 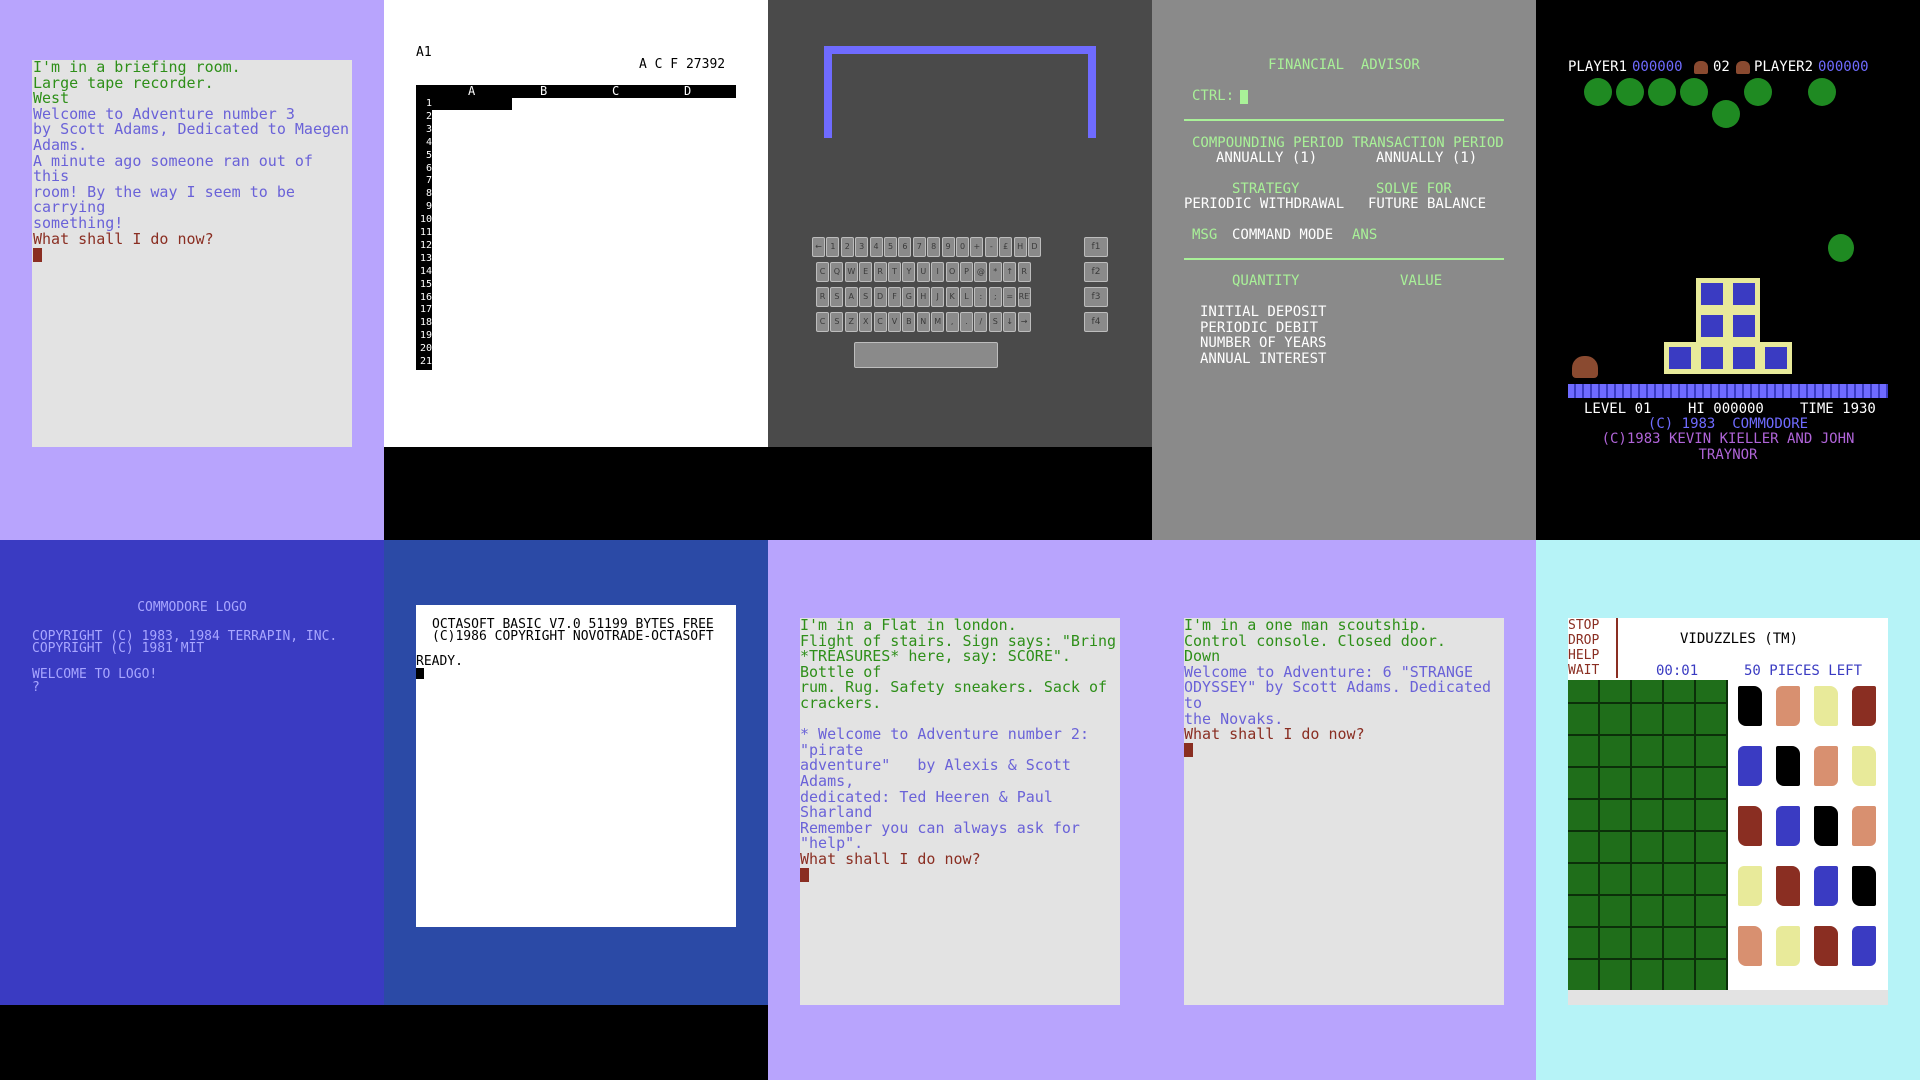 What do you see at coordinates (1263, 328) in the screenshot?
I see `financial-item-label: PERIODIC DEBIT` at bounding box center [1263, 328].